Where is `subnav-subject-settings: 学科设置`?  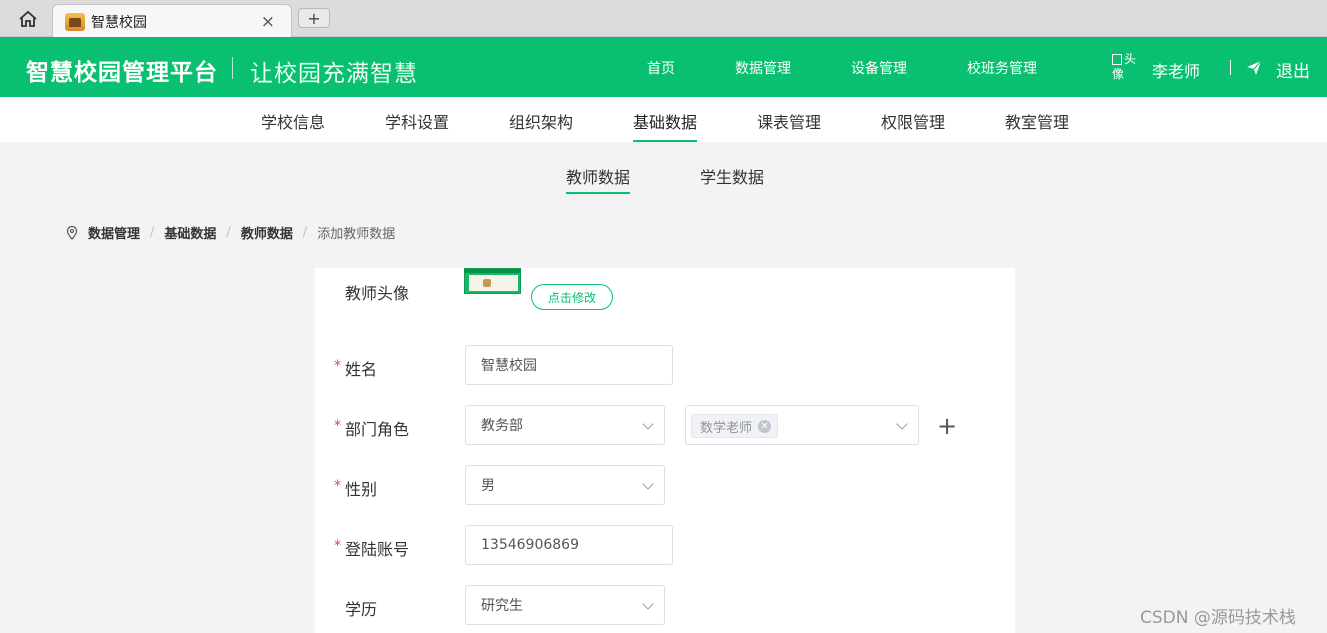 subnav-subject-settings: 学科设置 is located at coordinates (417, 121).